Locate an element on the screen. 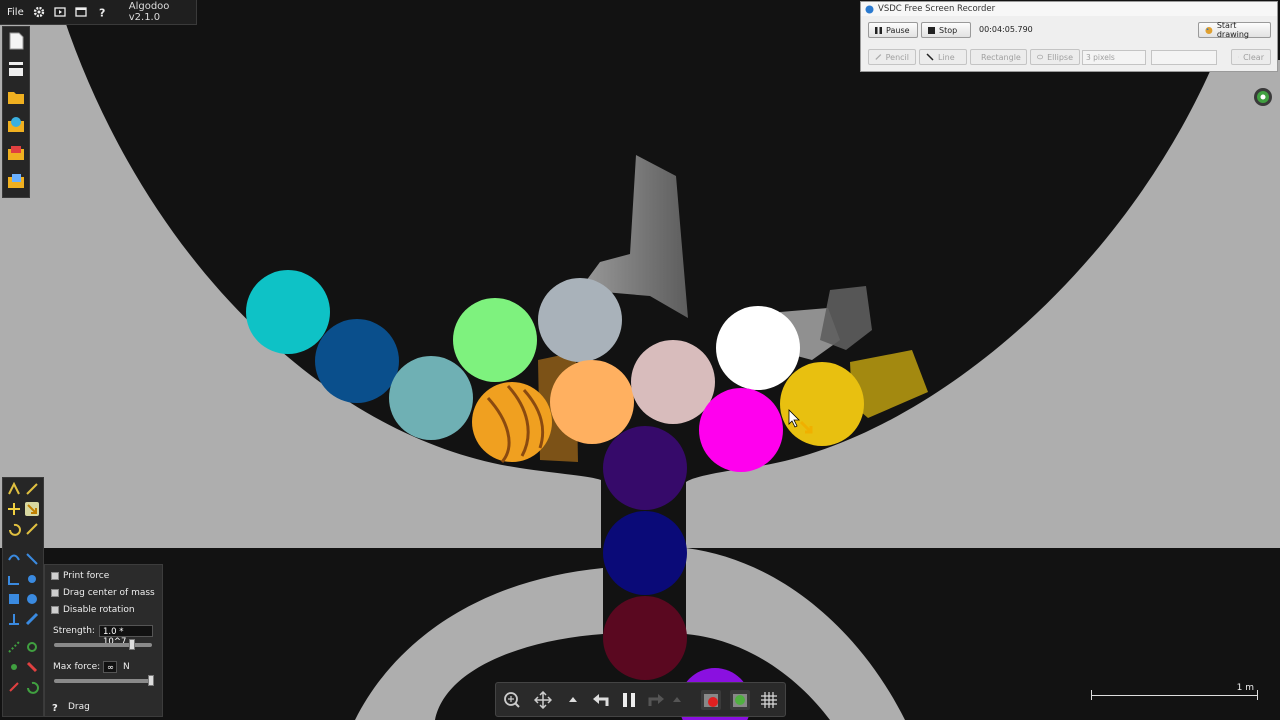 Image resolution: width=1280 pixels, height=720 pixels. ball-teal-gray is located at coordinates (431, 398).